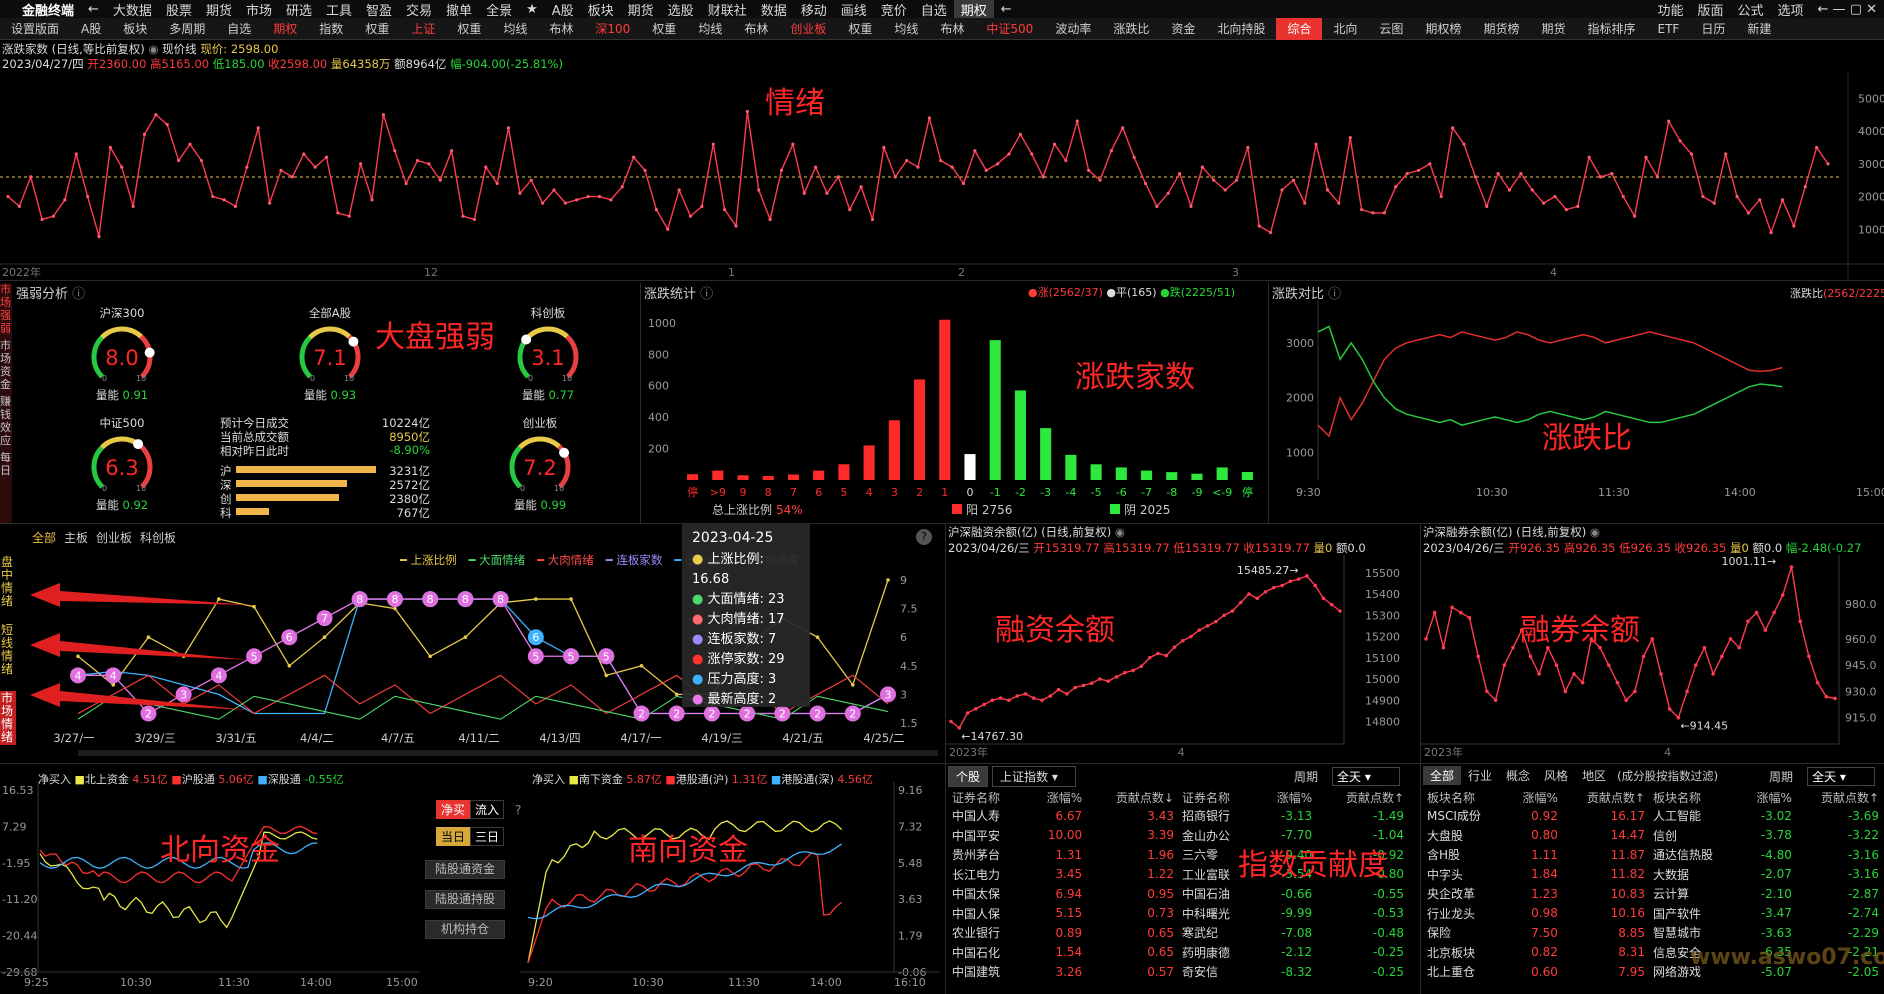 The width and height of the screenshot is (1884, 994). I want to click on tab-综合: 综合, so click(1299, 28).